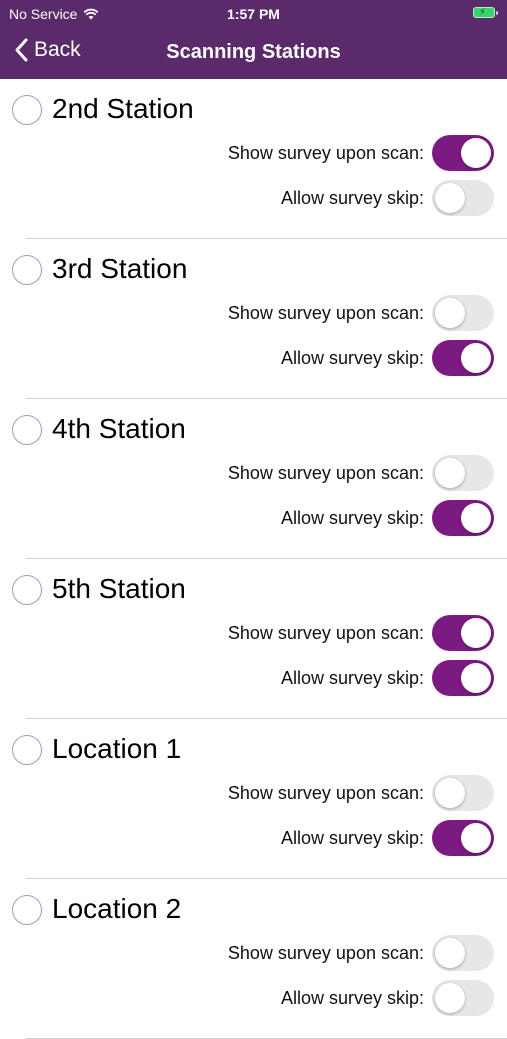 The image size is (507, 1039). I want to click on station-name: 2nd Station, so click(123, 108).